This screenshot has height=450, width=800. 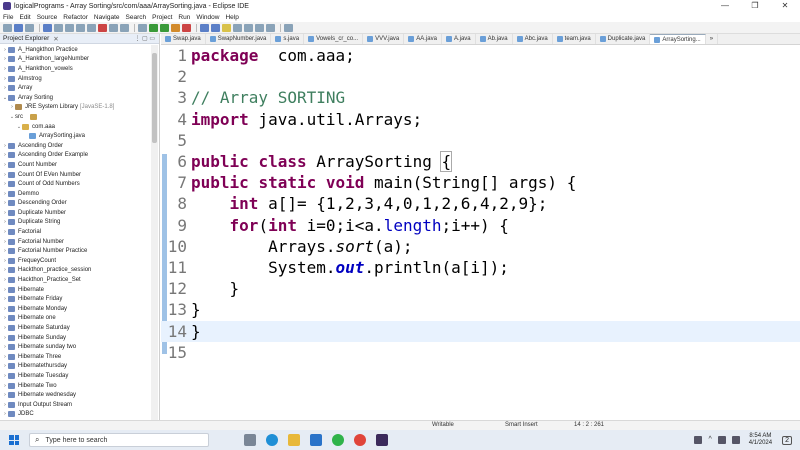 What do you see at coordinates (533, 39) in the screenshot?
I see `editor-tab: Abc.java` at bounding box center [533, 39].